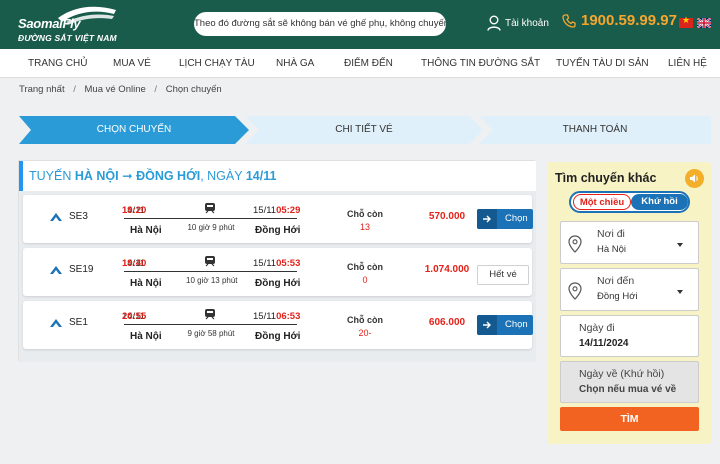 This screenshot has width=720, height=464. I want to click on ticket-price: 606.000, so click(447, 322).